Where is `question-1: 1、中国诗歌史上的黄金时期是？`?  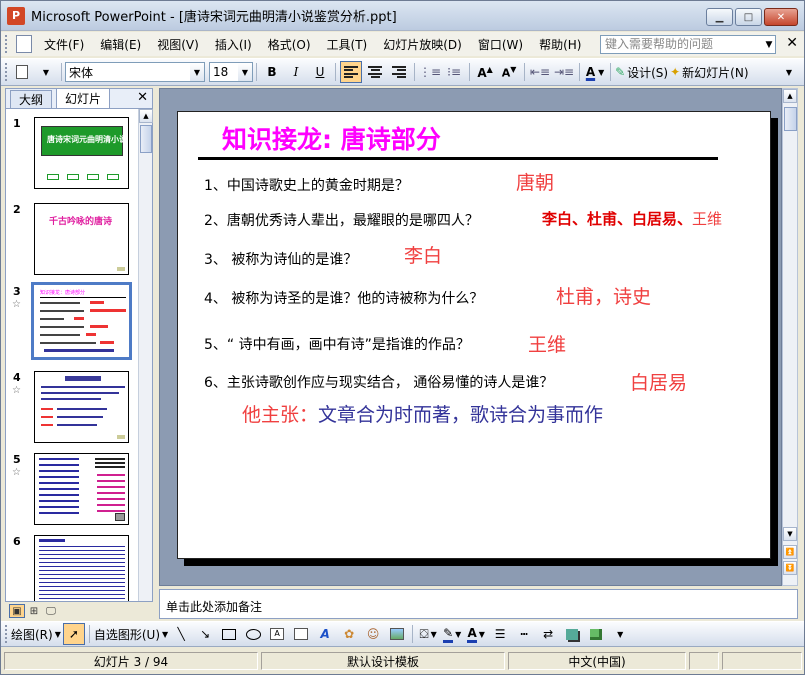
question-1: 1、中国诗歌史上的黄金时期是？ is located at coordinates (306, 185).